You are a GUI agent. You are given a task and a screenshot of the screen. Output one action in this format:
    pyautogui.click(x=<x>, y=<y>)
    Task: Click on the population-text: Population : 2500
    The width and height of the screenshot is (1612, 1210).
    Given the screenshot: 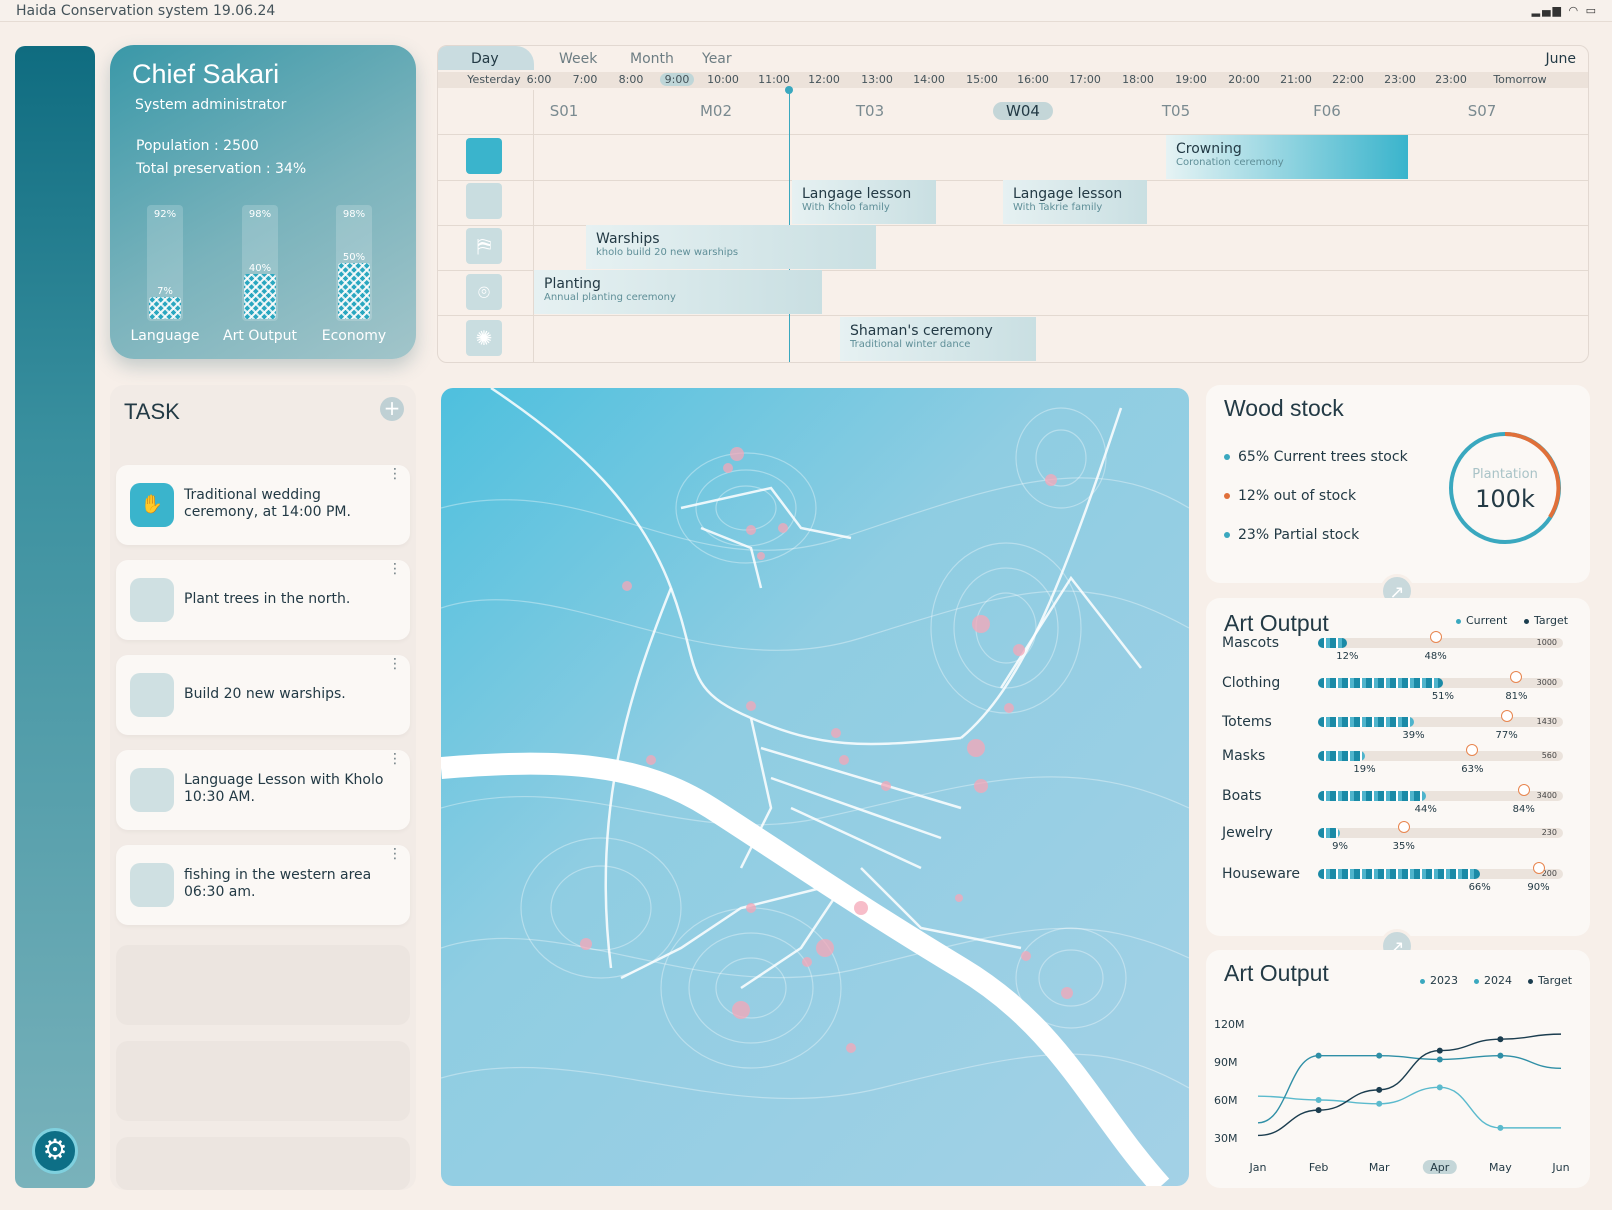 What is the action you would take?
    pyautogui.click(x=197, y=146)
    